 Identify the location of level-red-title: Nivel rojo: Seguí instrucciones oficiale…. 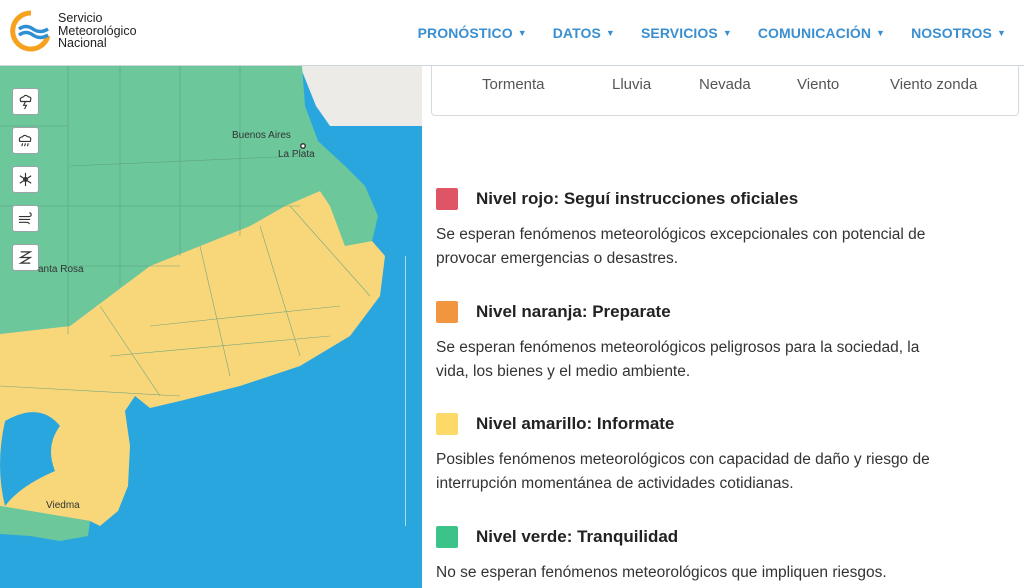
(637, 198).